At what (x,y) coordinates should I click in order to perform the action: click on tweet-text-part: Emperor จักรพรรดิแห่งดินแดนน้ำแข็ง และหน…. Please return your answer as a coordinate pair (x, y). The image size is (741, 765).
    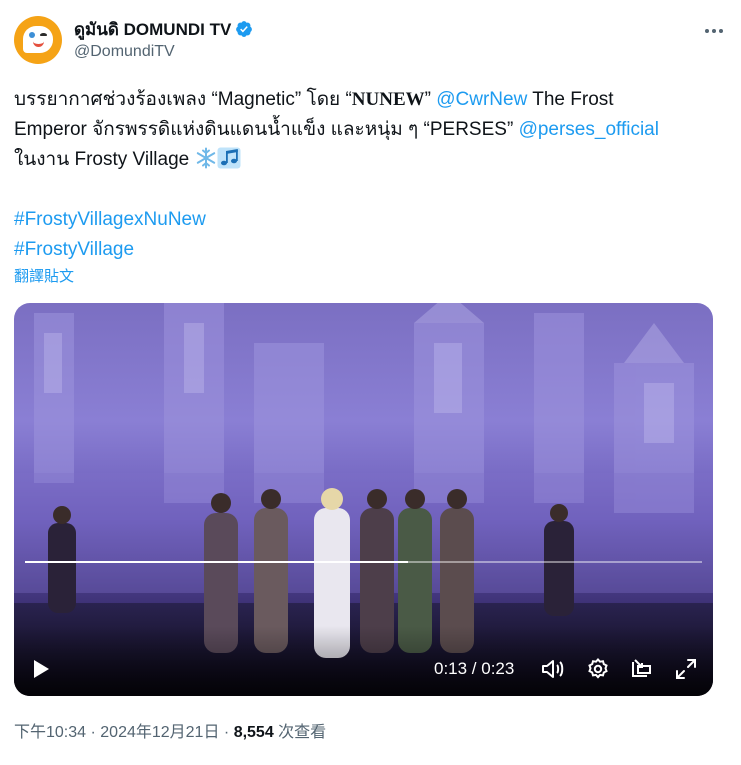
    Looking at the image, I should click on (266, 129).